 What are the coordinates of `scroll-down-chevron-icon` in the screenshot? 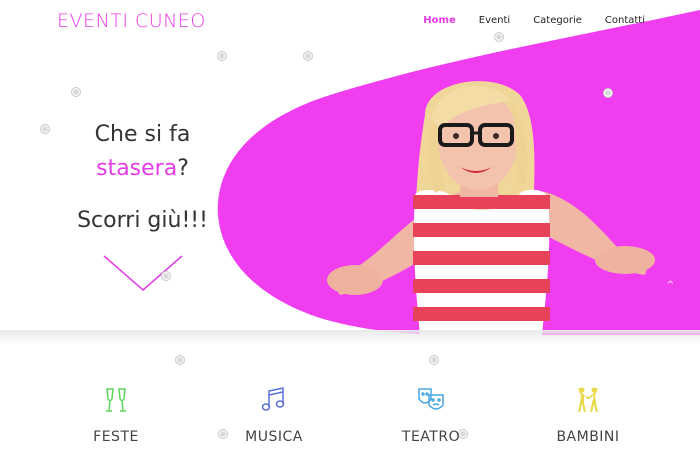 It's located at (143, 274).